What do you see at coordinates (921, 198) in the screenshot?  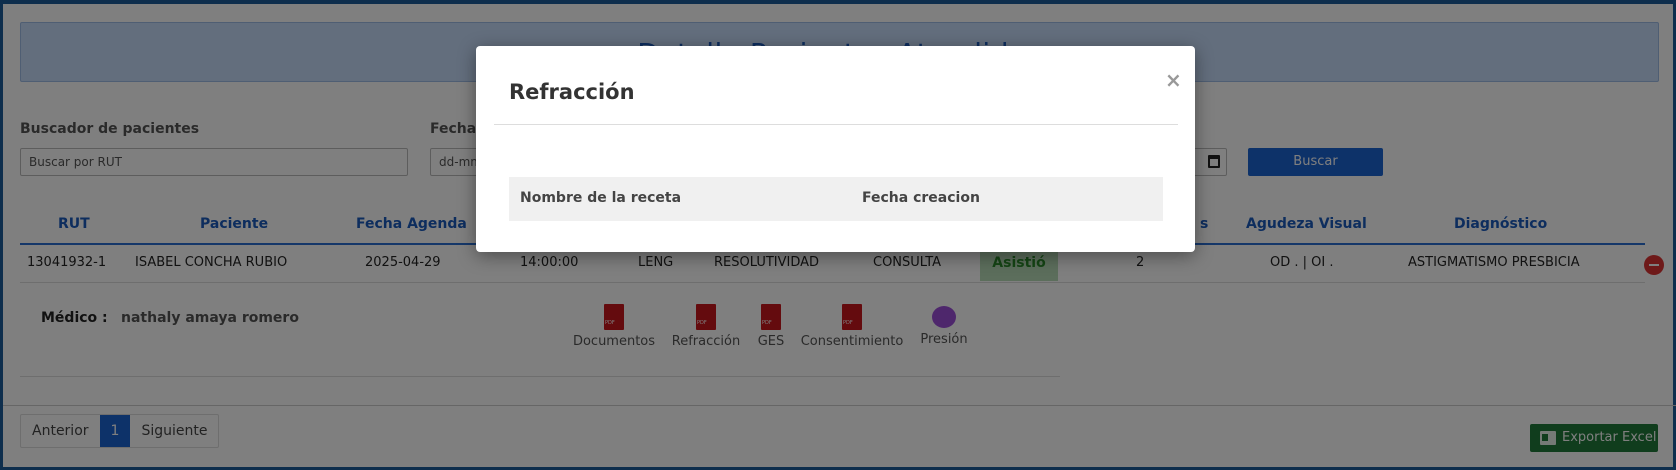 I see `col-fecha-creacion: Fecha creacion` at bounding box center [921, 198].